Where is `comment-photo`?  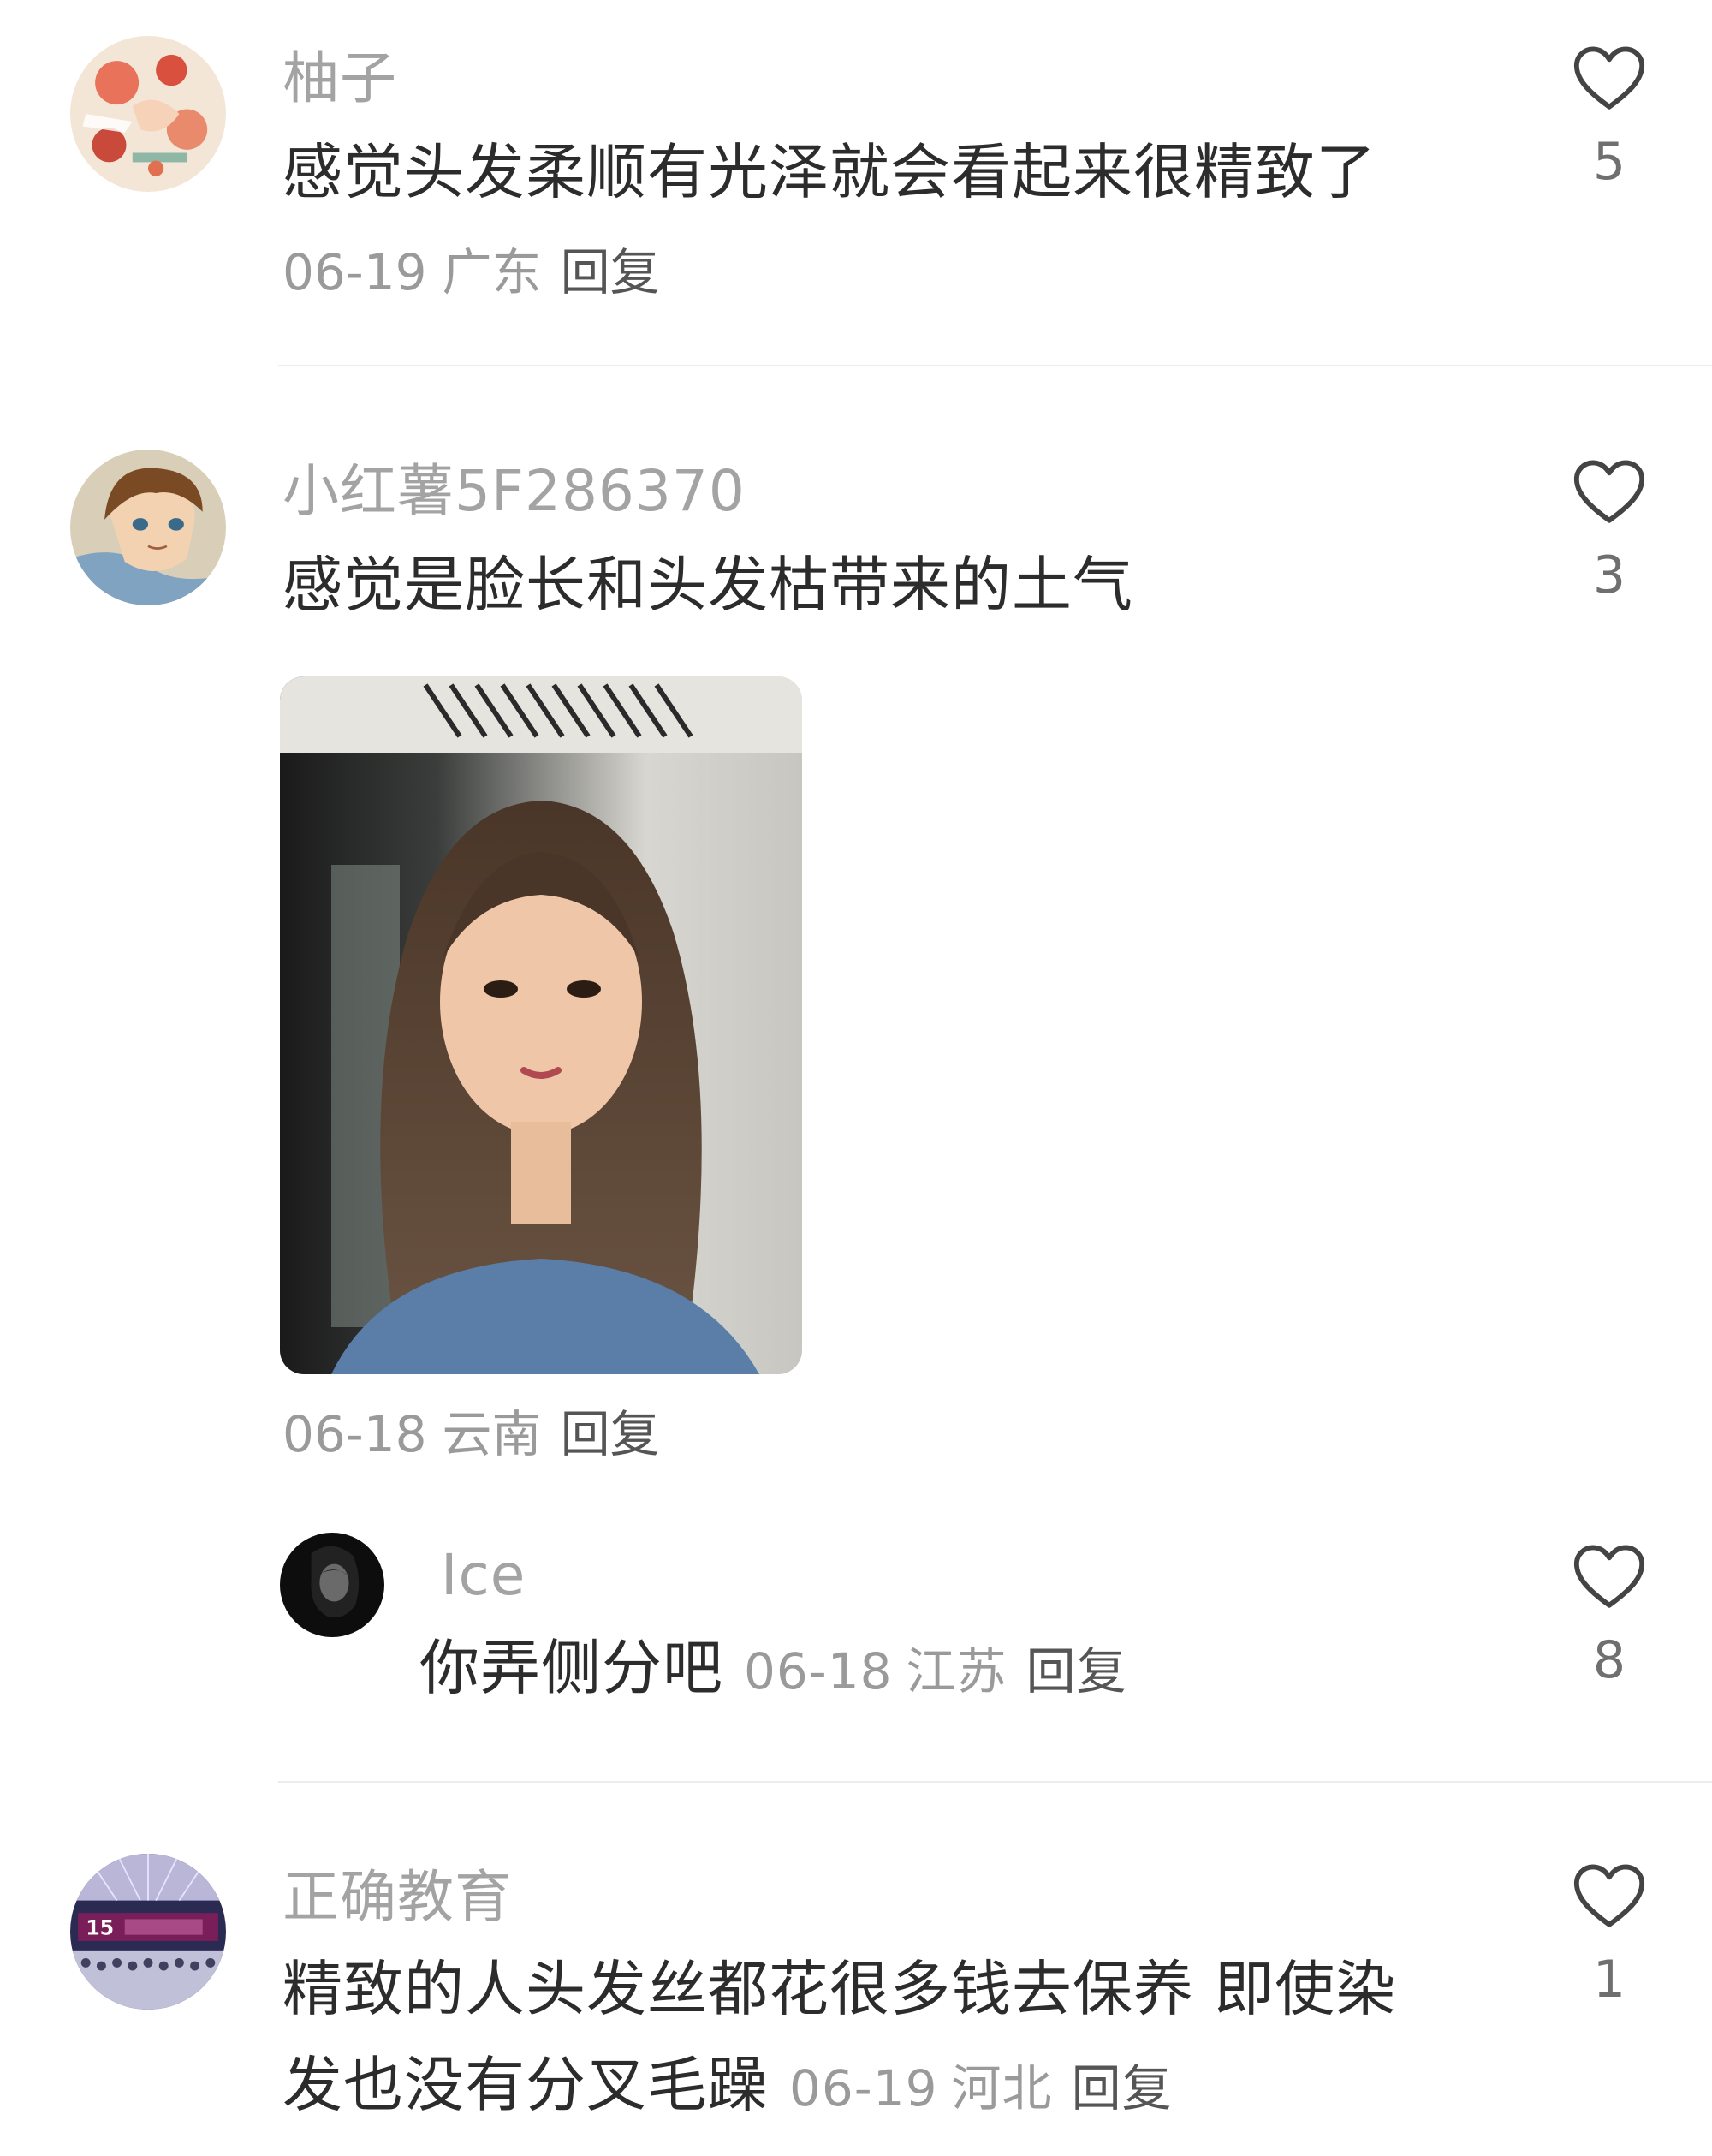 comment-photo is located at coordinates (541, 1025).